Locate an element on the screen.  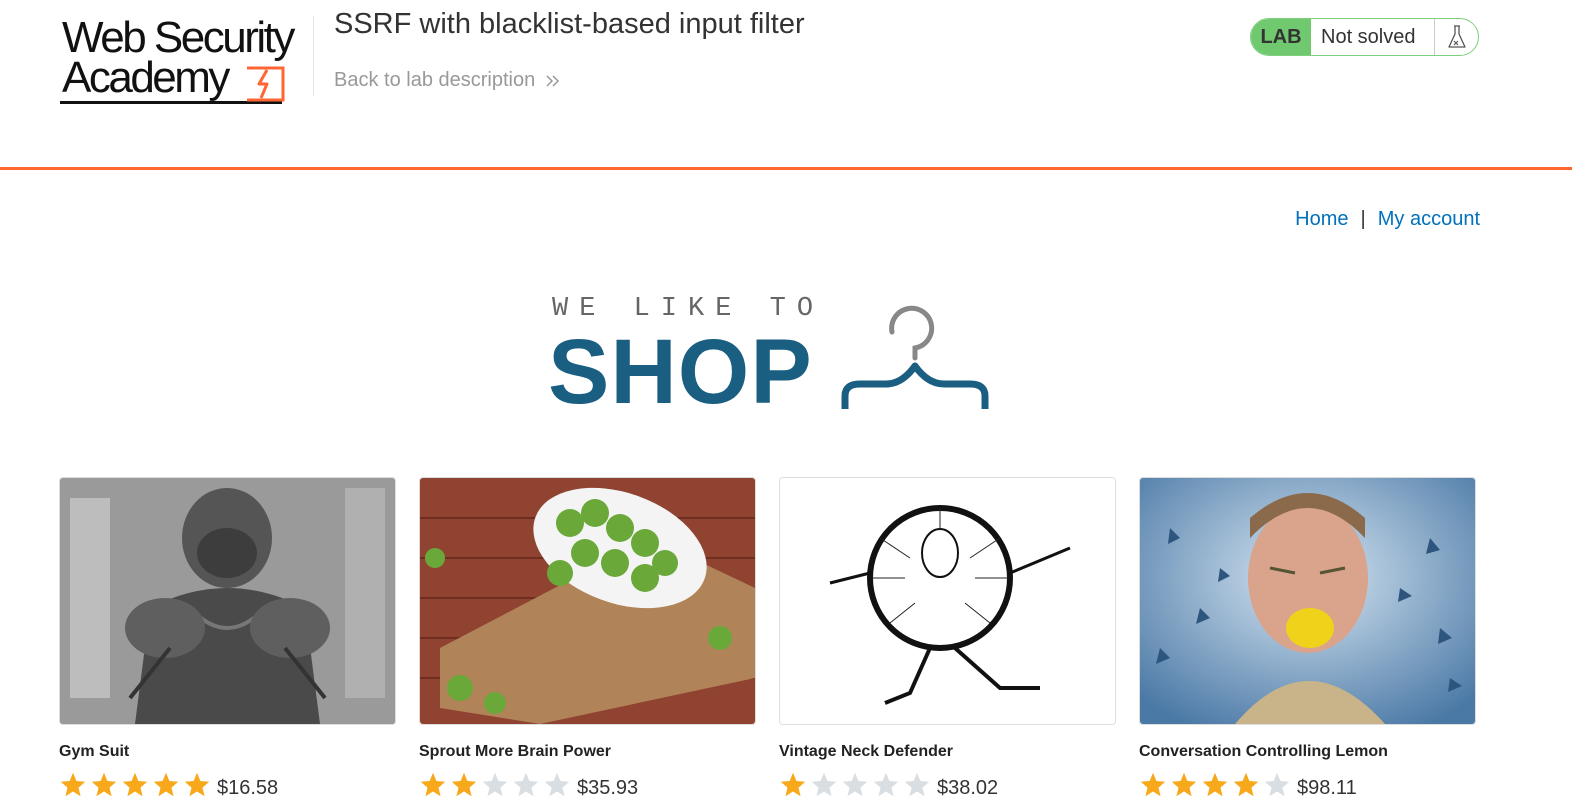
lab-title: SSRF with blacklist-based input filter is located at coordinates (569, 24).